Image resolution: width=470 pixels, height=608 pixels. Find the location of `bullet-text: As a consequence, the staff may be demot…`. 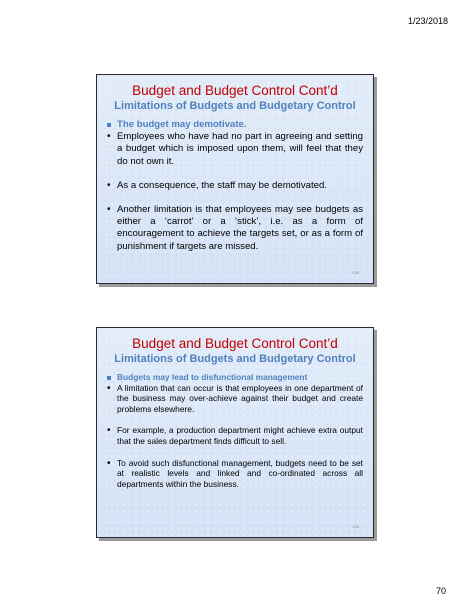

bullet-text: As a consequence, the staff may be demot… is located at coordinates (222, 185).